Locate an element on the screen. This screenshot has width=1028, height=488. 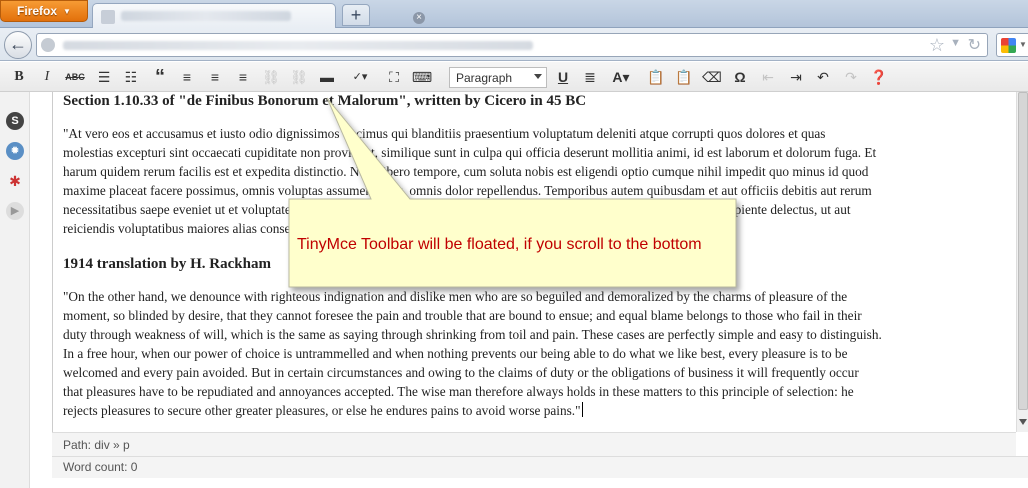
firefox-menu-button: Firefox ▼ is located at coordinates (44, 11).